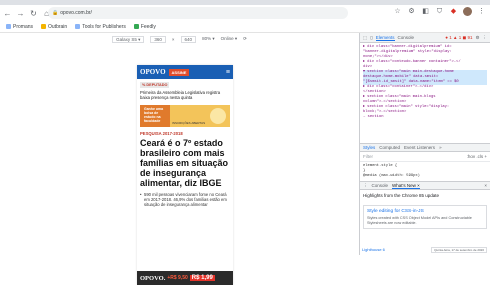 This screenshot has width=490, height=285. I want to click on shield-icon: ⛉, so click(439, 11).